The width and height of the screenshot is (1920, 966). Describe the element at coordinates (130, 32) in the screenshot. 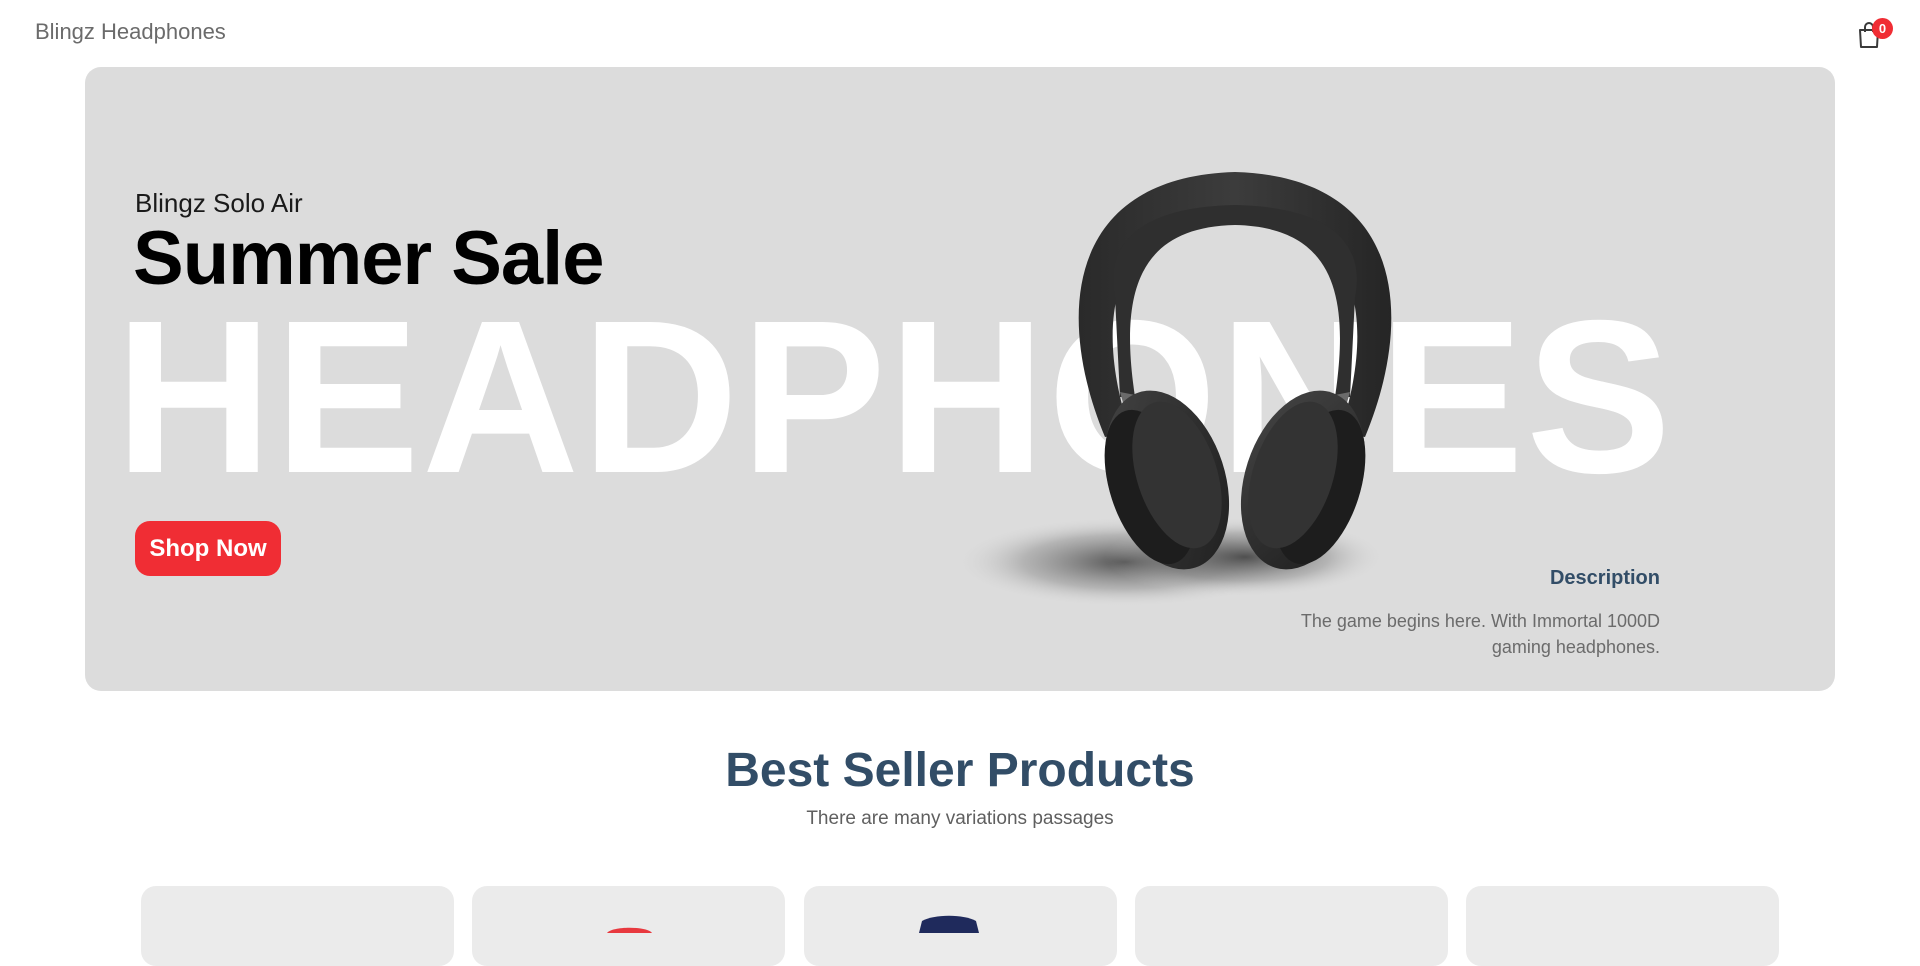

I see `site-logo: Blingz Headphones` at that location.